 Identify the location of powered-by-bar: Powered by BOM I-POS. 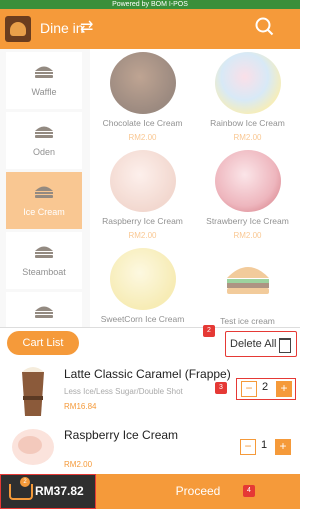
(150, 4).